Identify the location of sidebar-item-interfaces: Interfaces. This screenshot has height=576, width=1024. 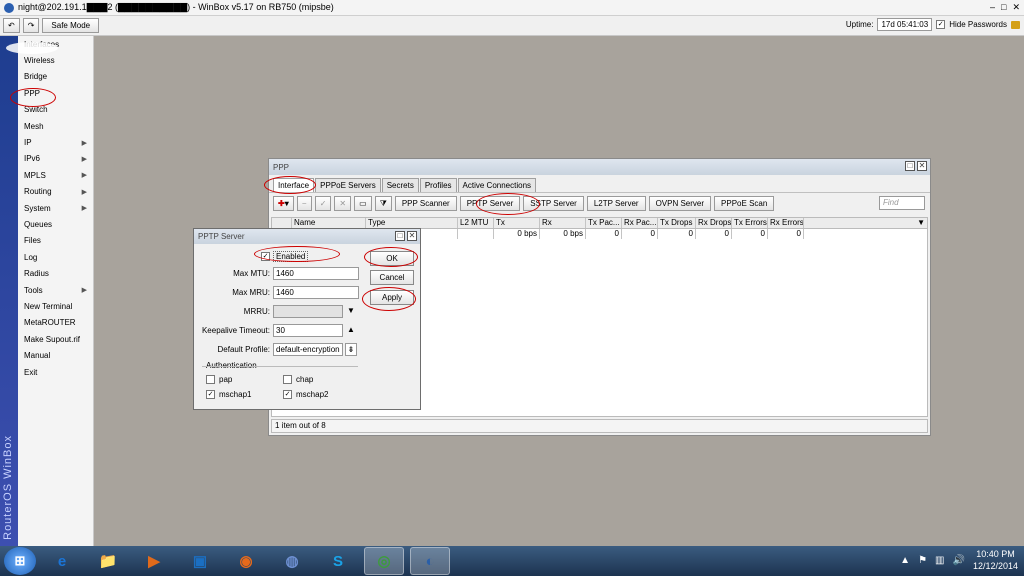
(55, 44).